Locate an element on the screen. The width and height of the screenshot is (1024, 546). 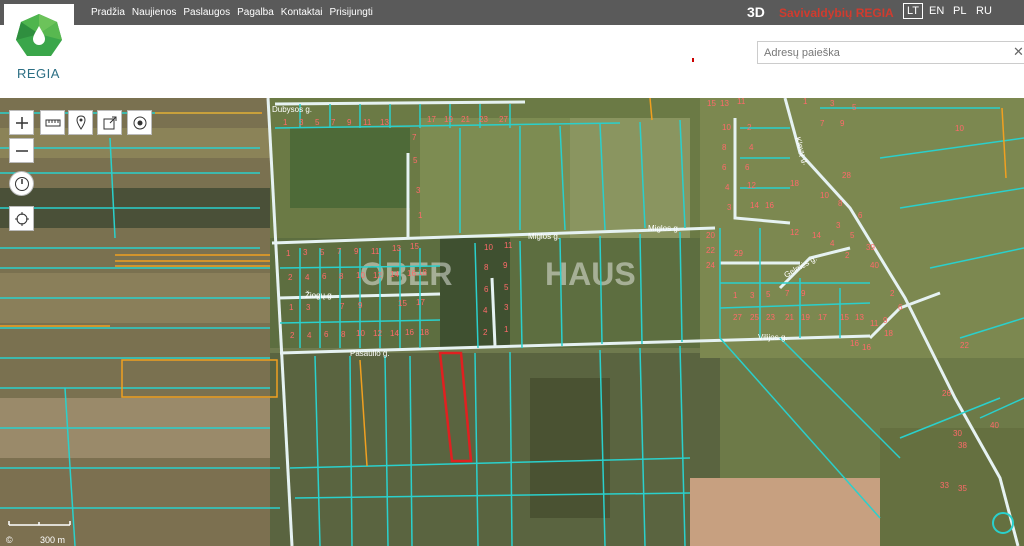
scale-bar is located at coordinates (39, 523).